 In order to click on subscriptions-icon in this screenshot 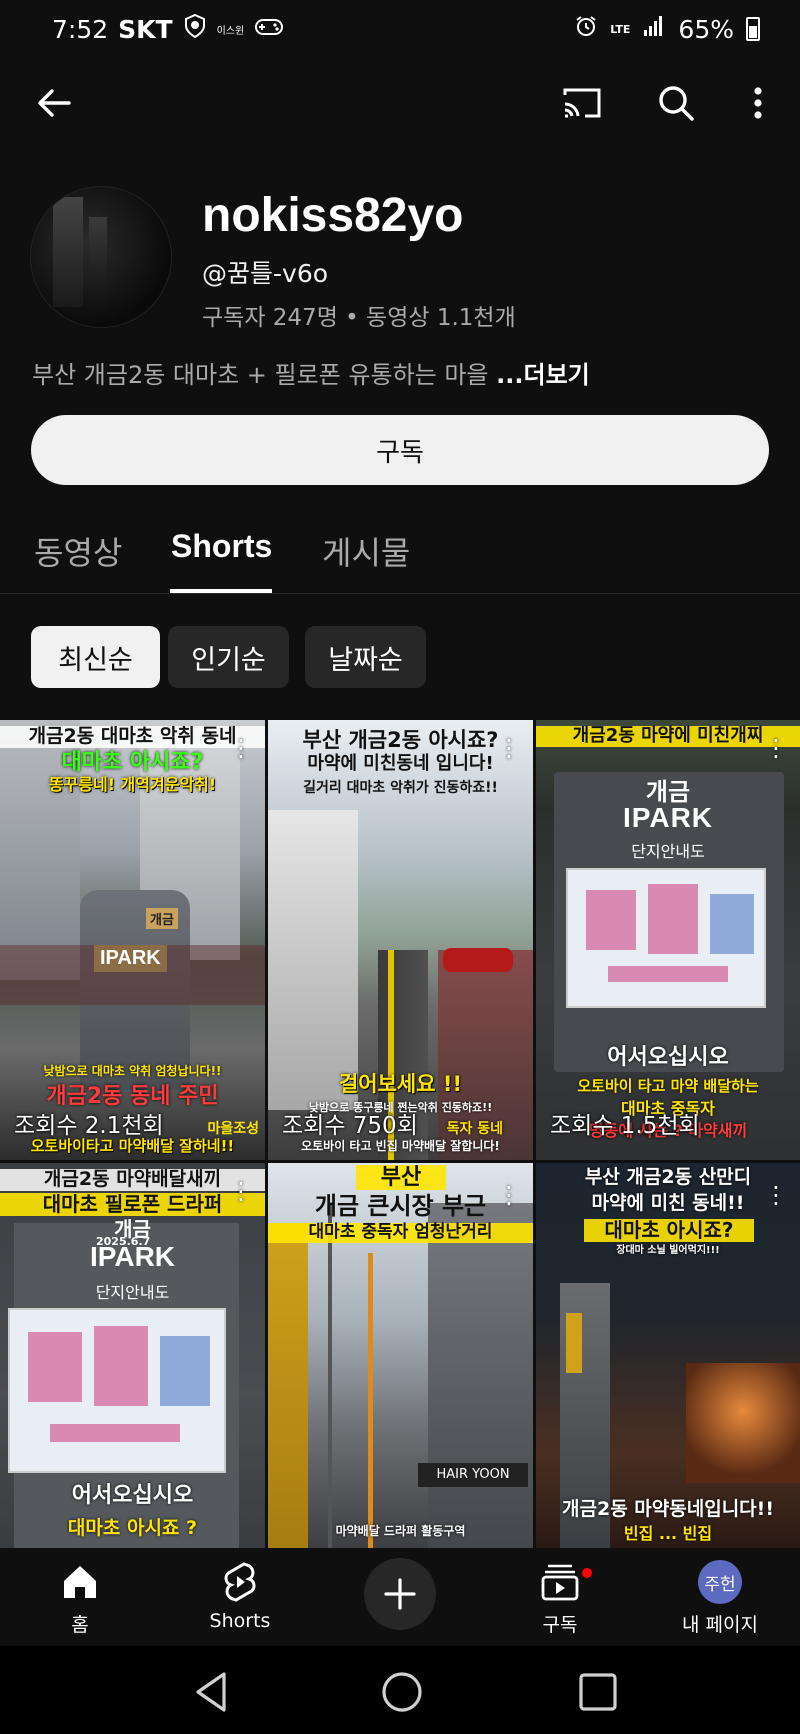, I will do `click(560, 1582)`.